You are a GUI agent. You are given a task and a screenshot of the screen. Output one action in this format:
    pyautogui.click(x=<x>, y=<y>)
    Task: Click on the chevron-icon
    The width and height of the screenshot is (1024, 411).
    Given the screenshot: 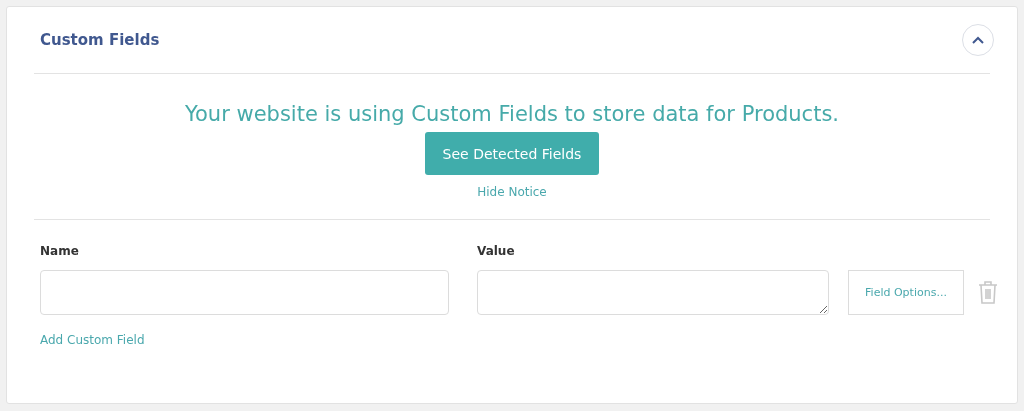 What is the action you would take?
    pyautogui.click(x=978, y=40)
    